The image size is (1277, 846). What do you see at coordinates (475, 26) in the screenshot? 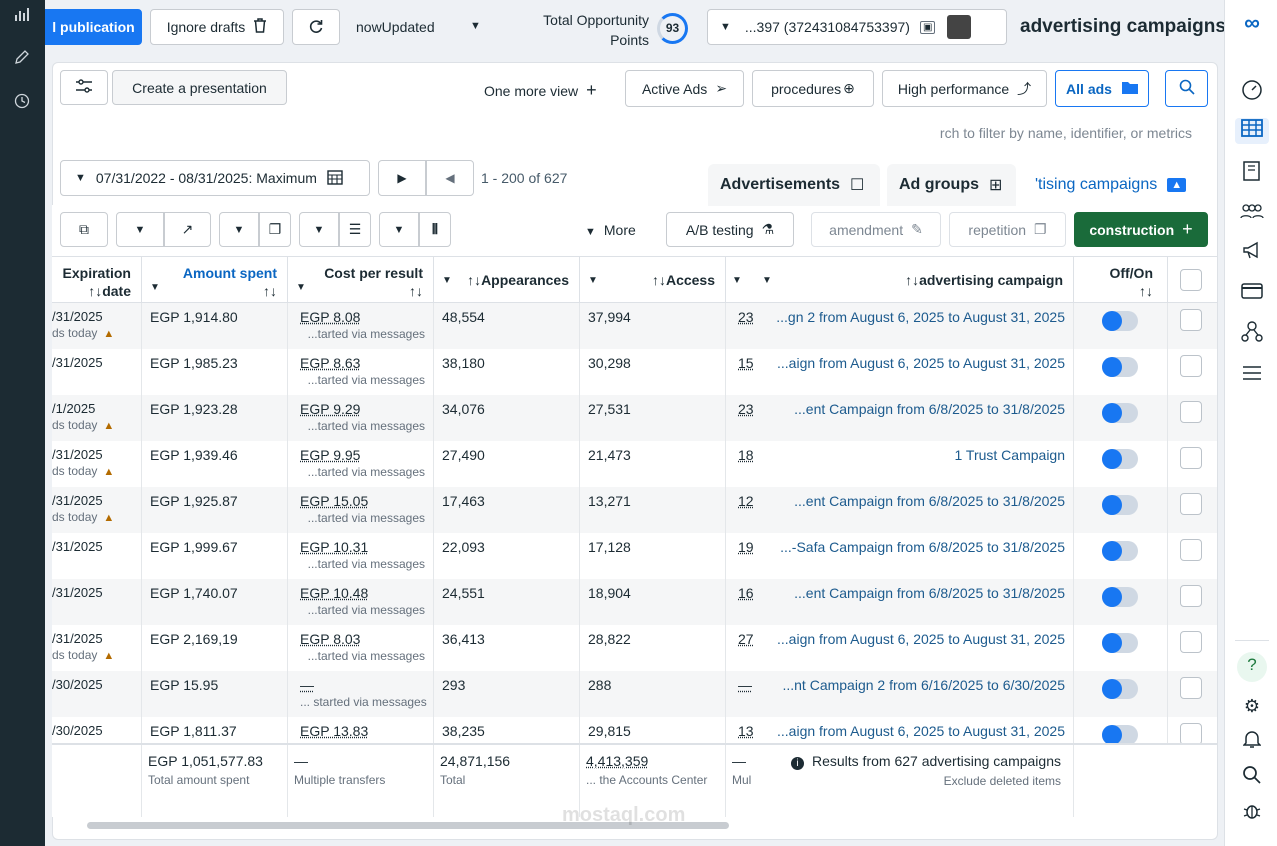
I see `status-chevron-down-icon: ▼` at bounding box center [475, 26].